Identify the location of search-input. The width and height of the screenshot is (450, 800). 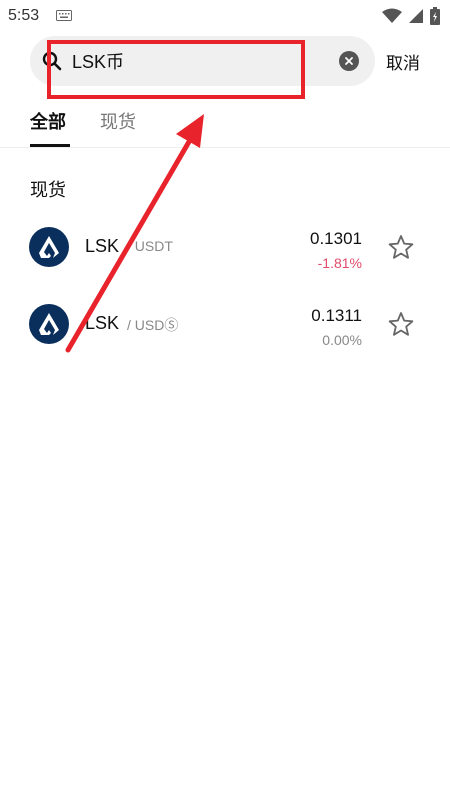
(202, 61).